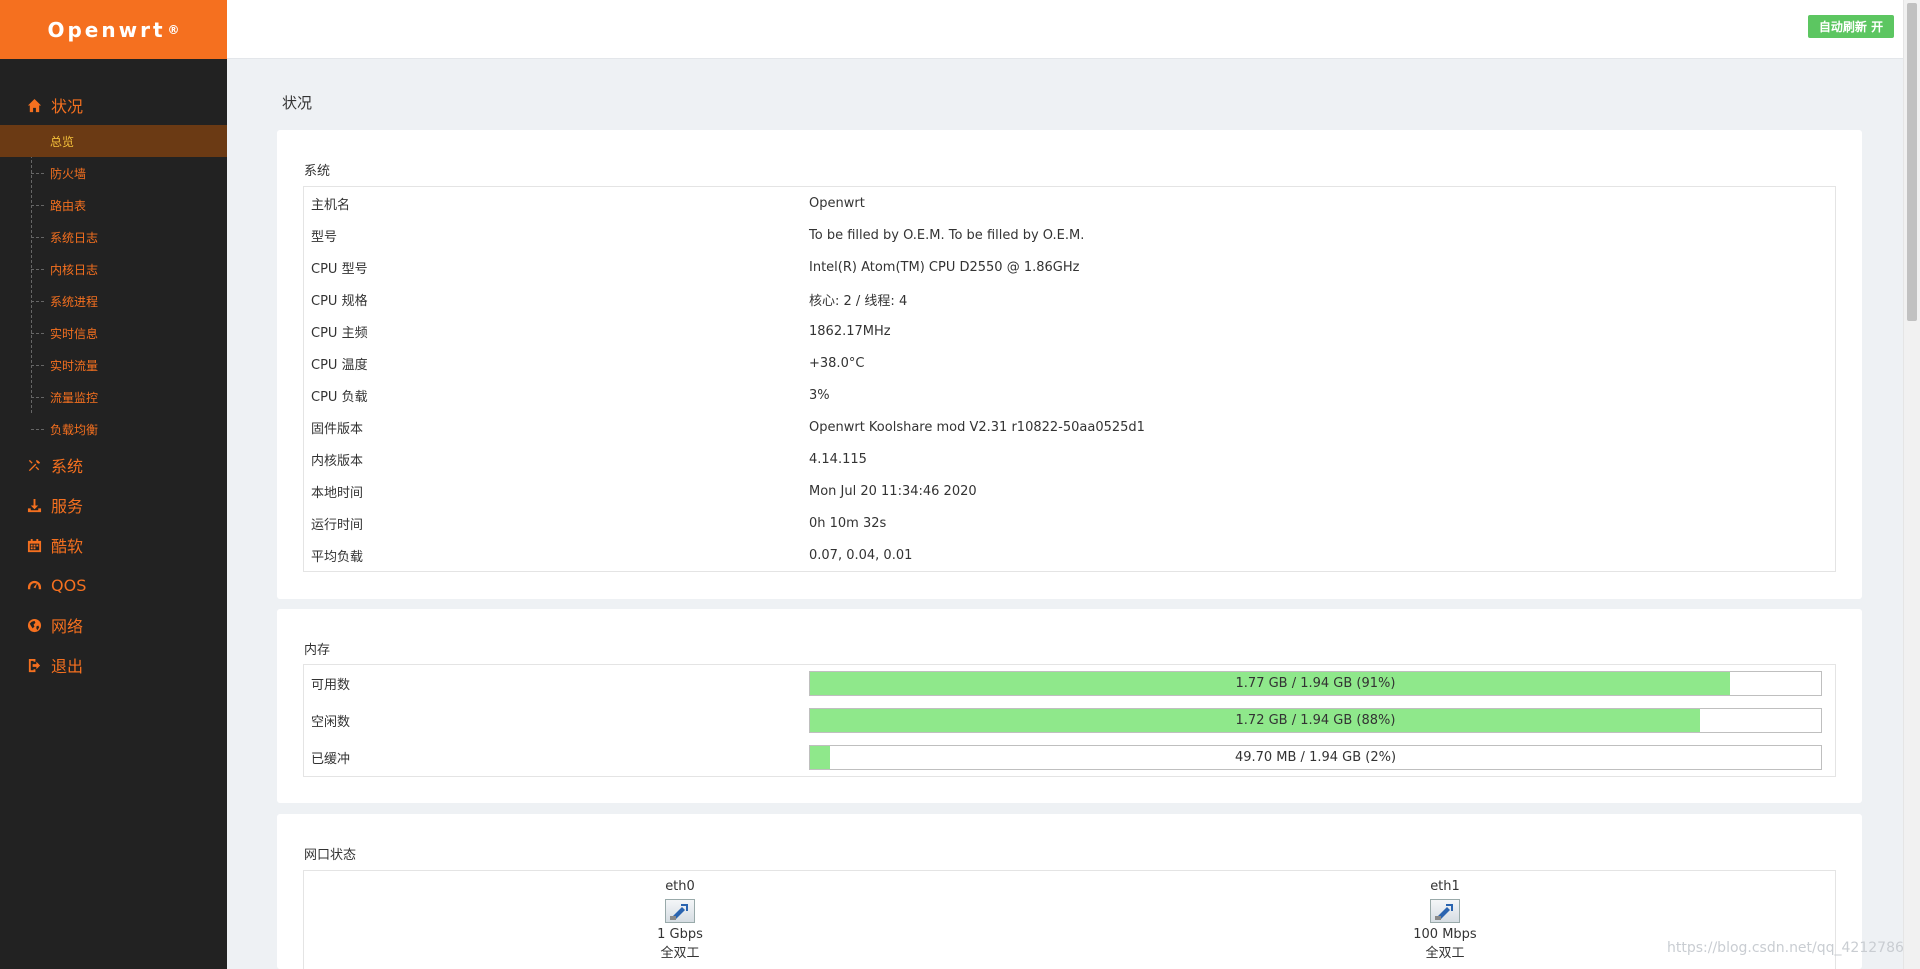 This screenshot has height=969, width=1920. Describe the element at coordinates (331, 205) in the screenshot. I see `row-key: 主机名` at that location.